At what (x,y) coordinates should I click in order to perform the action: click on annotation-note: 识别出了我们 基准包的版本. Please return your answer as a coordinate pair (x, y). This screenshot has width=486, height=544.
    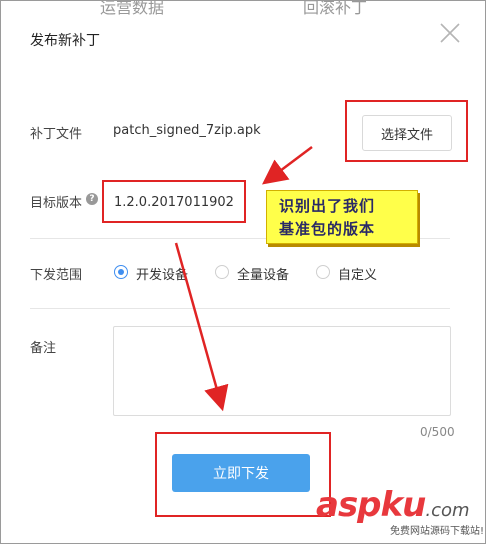
    Looking at the image, I should click on (342, 217).